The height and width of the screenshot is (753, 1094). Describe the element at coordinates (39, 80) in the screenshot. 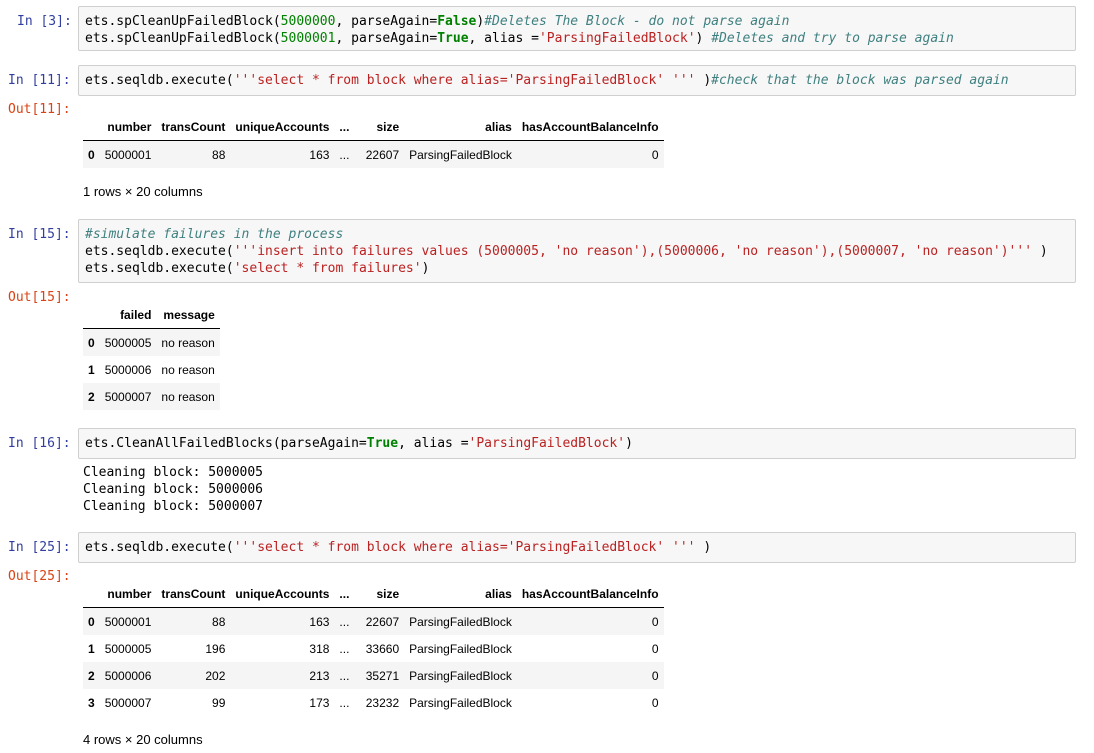

I see `input-prompt: In [11]:` at that location.